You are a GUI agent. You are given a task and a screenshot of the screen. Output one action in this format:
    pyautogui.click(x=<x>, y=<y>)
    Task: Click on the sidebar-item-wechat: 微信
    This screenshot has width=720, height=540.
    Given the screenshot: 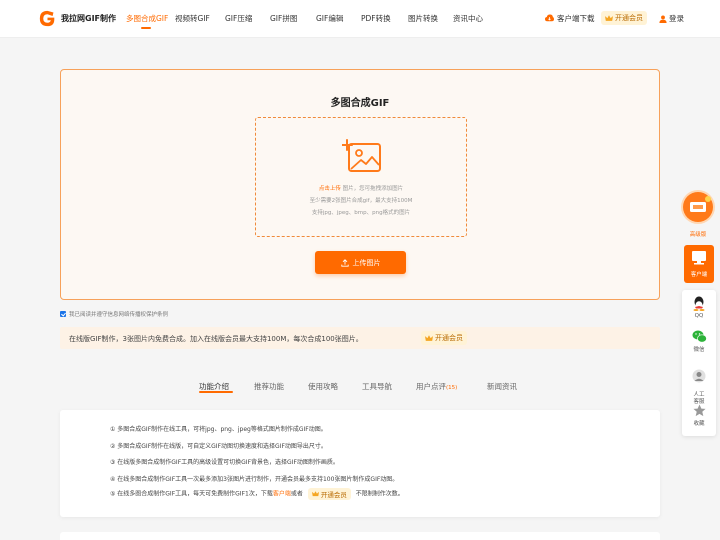 What is the action you would take?
    pyautogui.click(x=699, y=341)
    